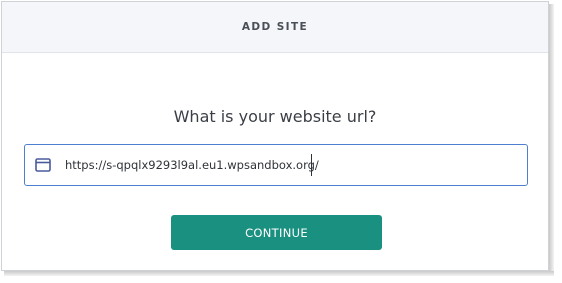 Image resolution: width=562 pixels, height=283 pixels. What do you see at coordinates (551, 139) in the screenshot?
I see `frame-shadow-right` at bounding box center [551, 139].